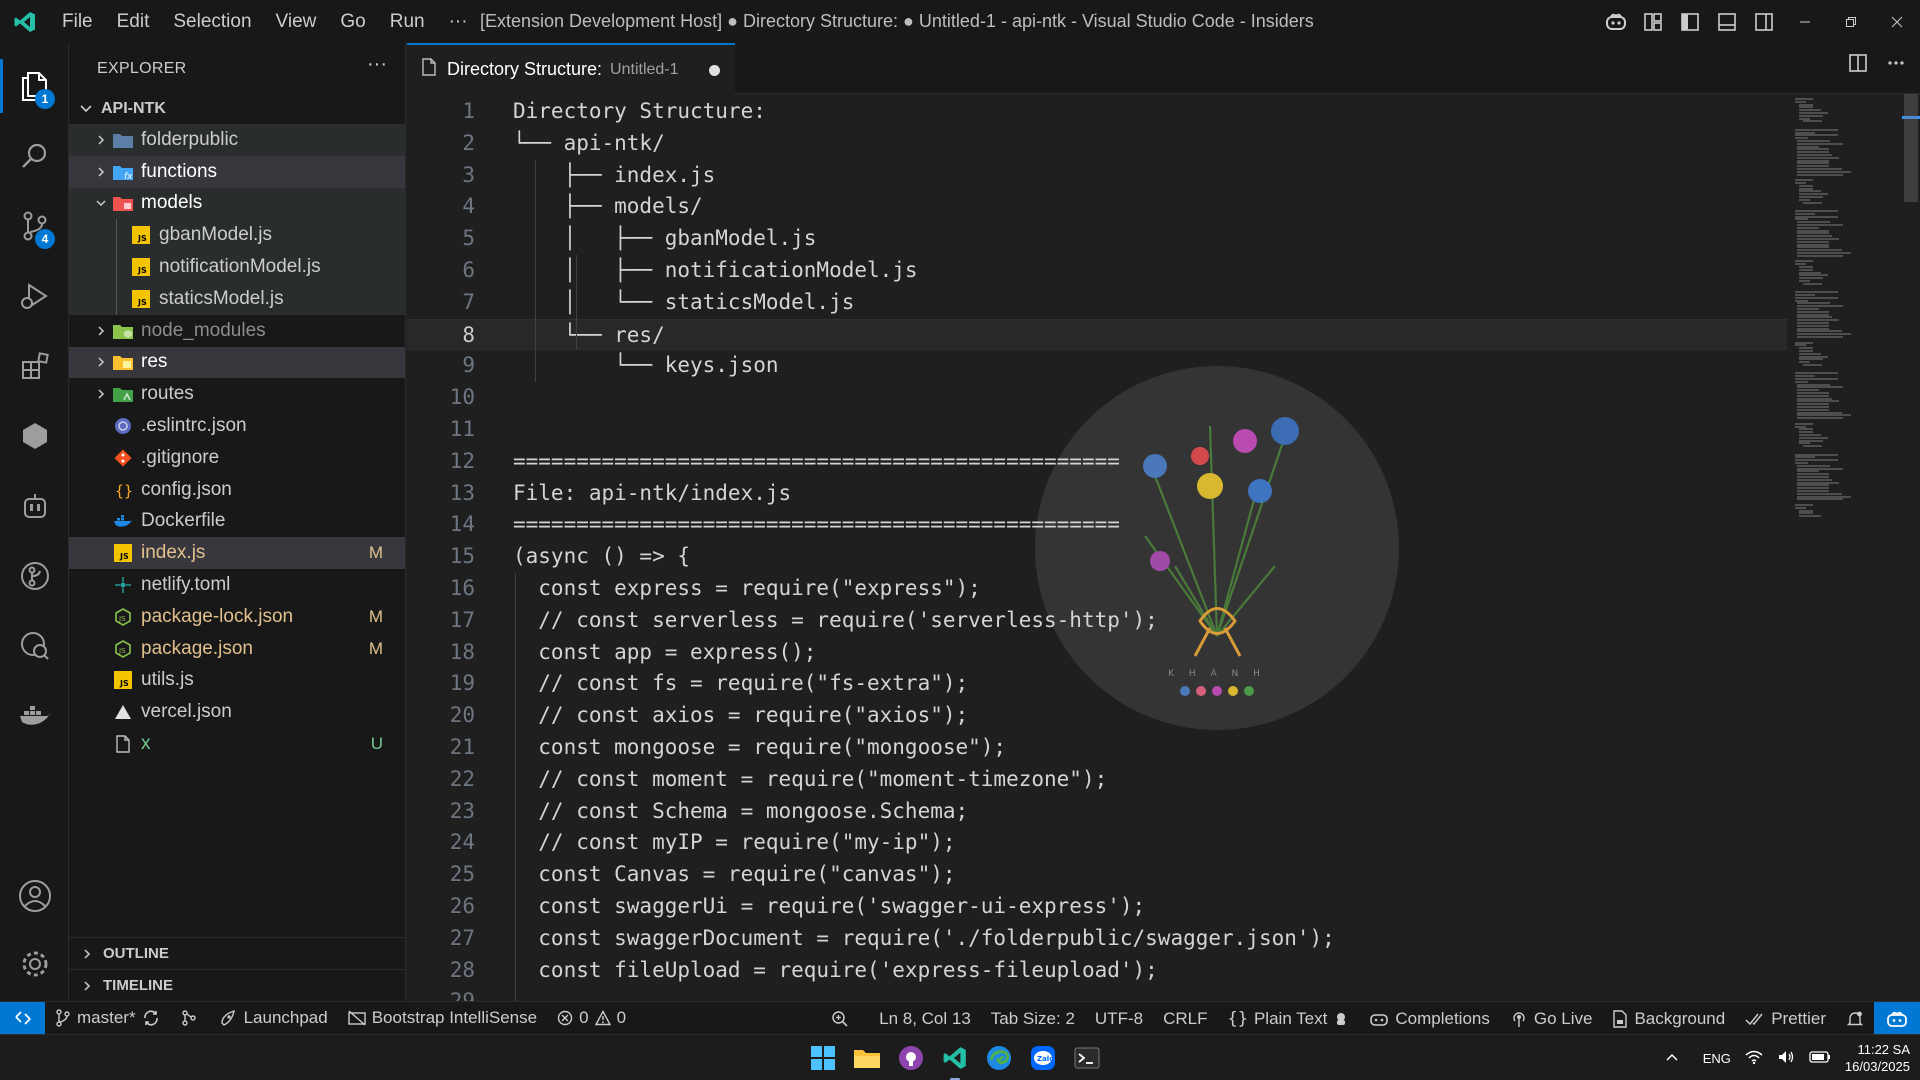 This screenshot has width=1920, height=1080. What do you see at coordinates (1097, 430) in the screenshot?
I see `code-line: 11` at bounding box center [1097, 430].